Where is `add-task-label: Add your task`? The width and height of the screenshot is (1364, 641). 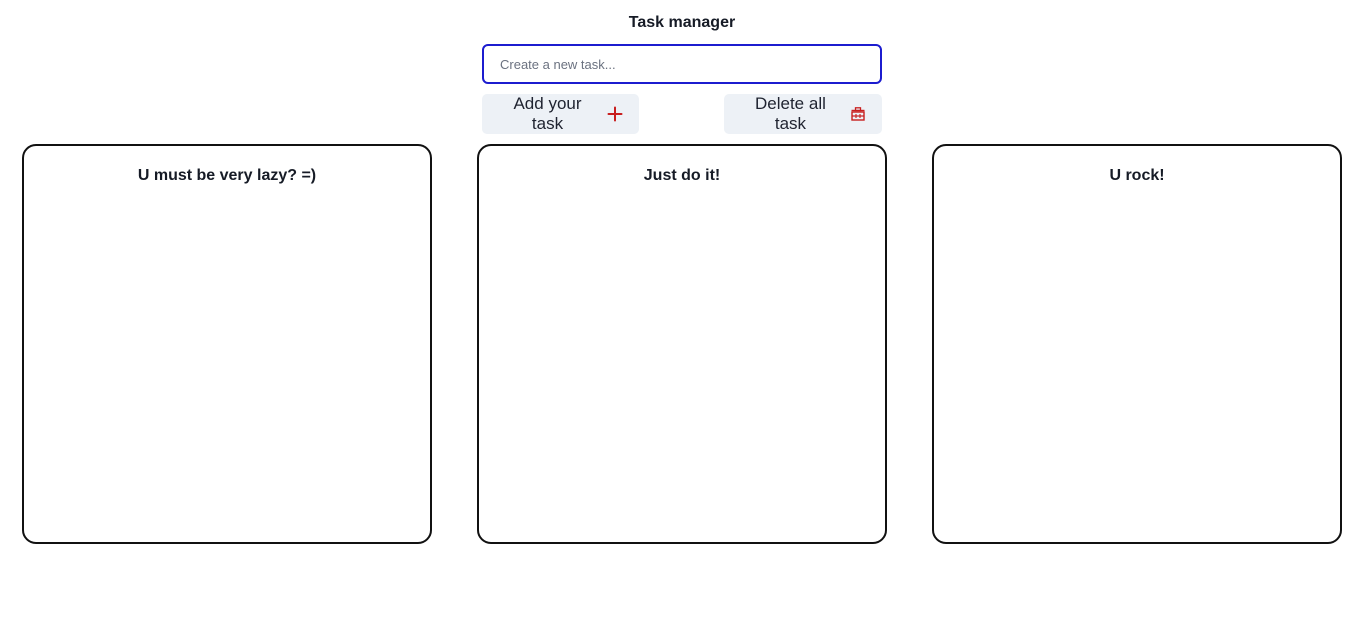 add-task-label: Add your task is located at coordinates (547, 113).